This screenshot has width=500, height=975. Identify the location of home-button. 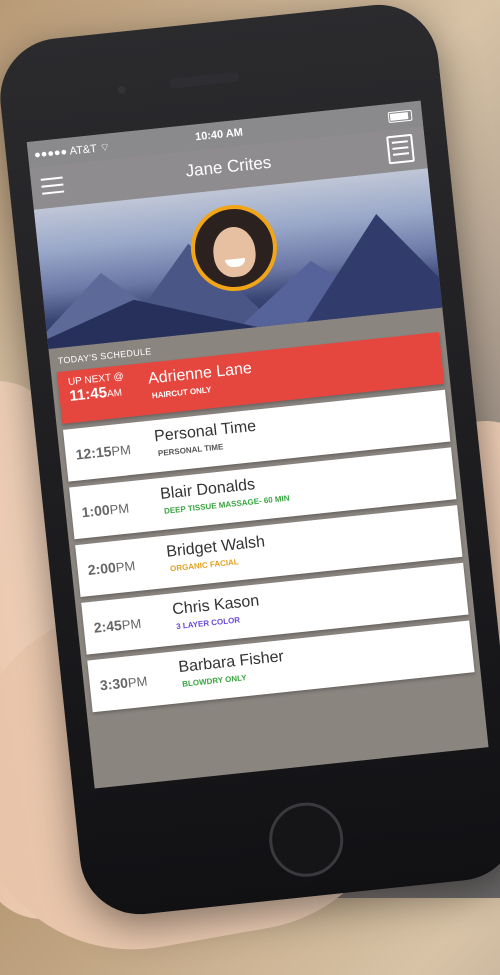
(306, 840).